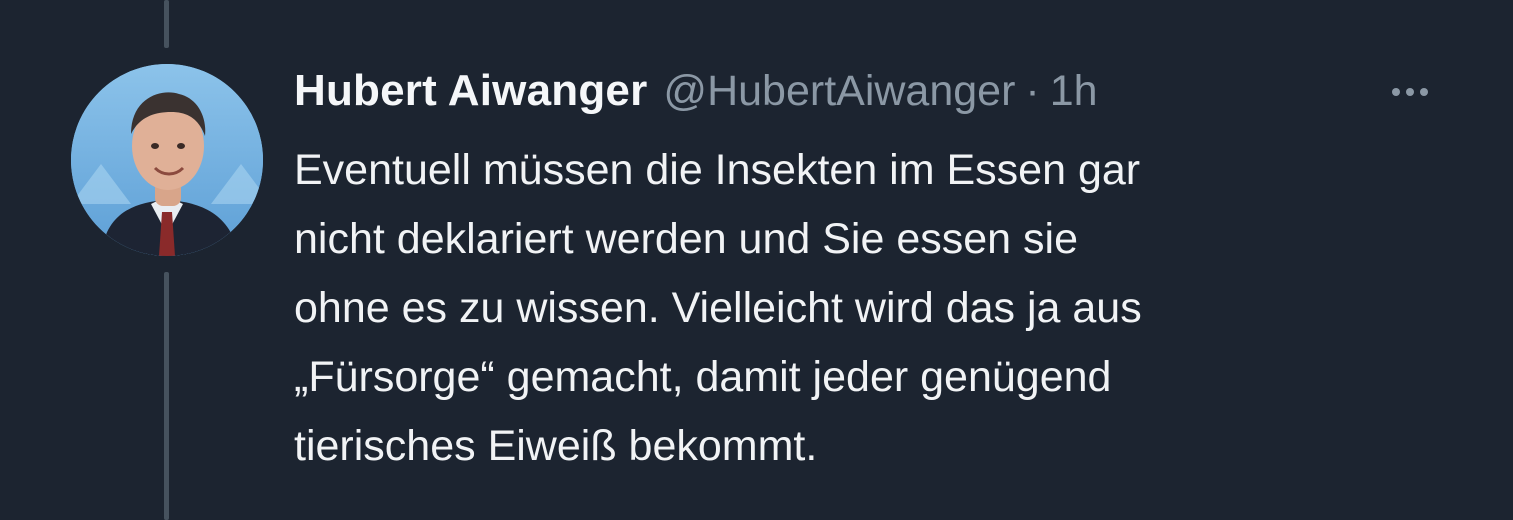 This screenshot has width=1513, height=520. Describe the element at coordinates (166, 24) in the screenshot. I see `thread-line-top` at that location.